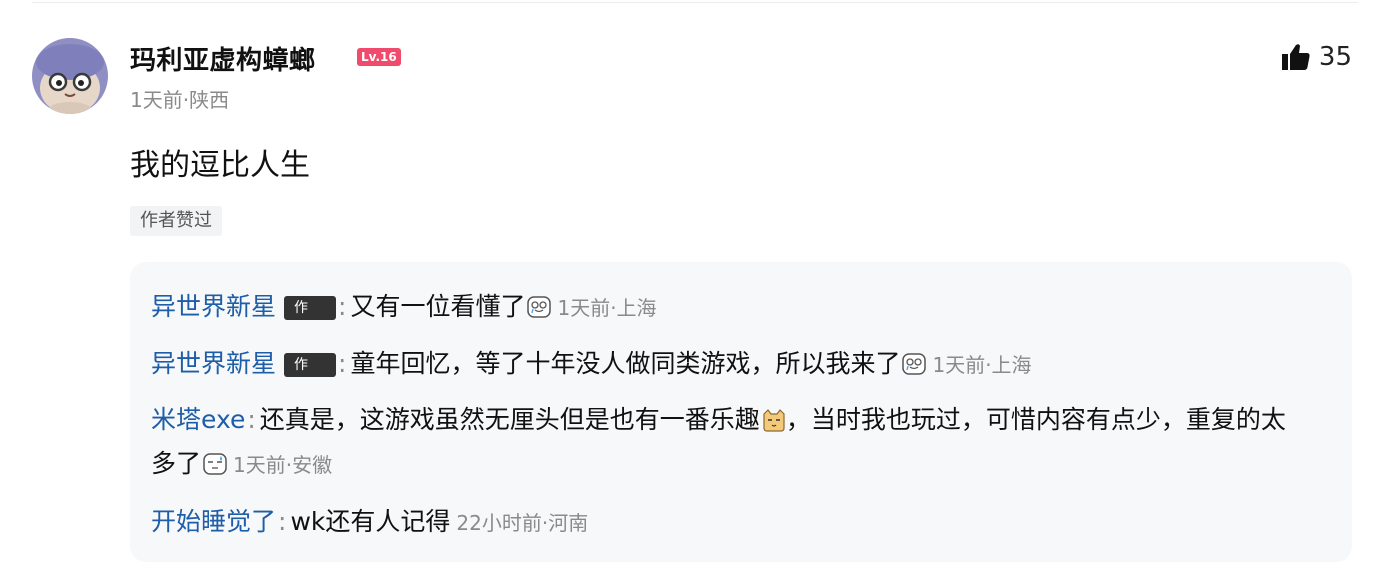 This screenshot has height=564, width=1400. What do you see at coordinates (625, 363) in the screenshot?
I see `reply-text: 童年回忆，等了十年没人做同类游戏，所以我来了` at bounding box center [625, 363].